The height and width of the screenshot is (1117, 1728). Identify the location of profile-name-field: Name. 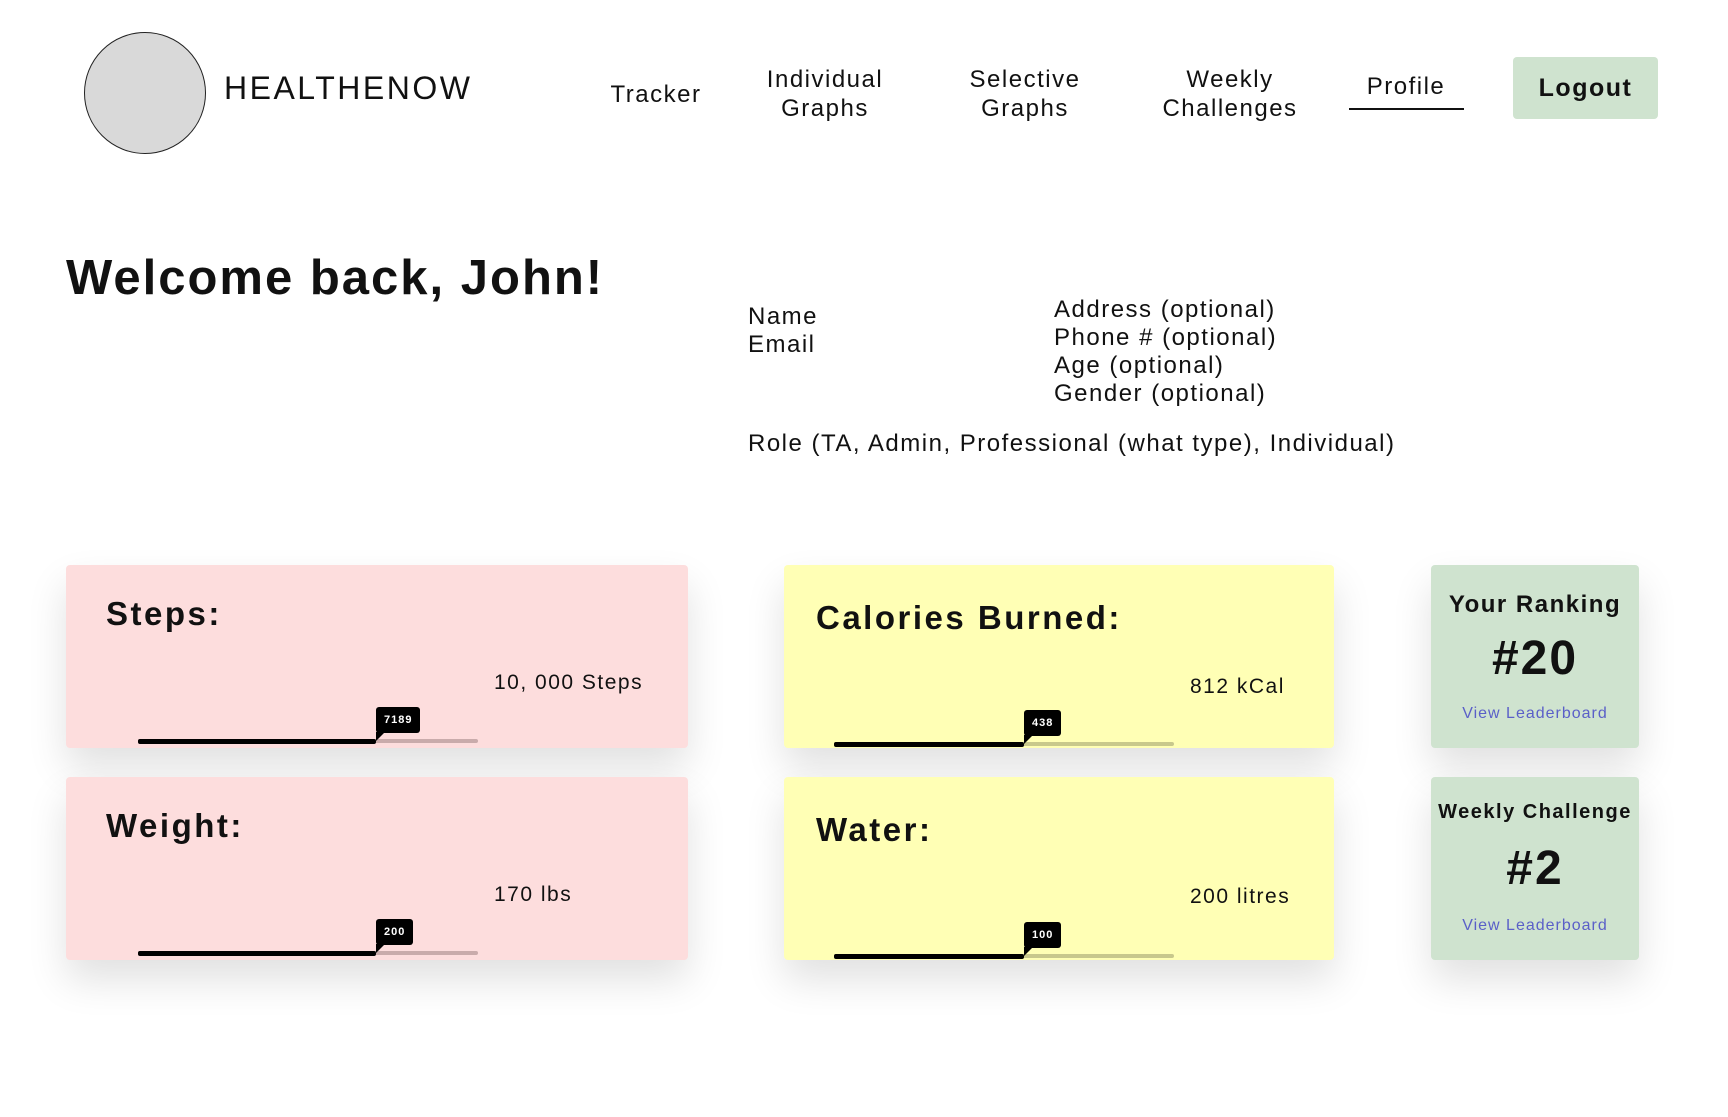
(783, 316).